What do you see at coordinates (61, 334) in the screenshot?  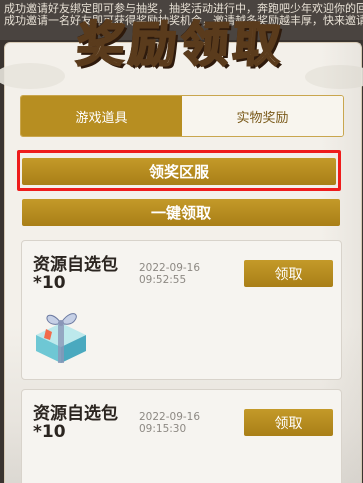 I see `gift-box-icon` at bounding box center [61, 334].